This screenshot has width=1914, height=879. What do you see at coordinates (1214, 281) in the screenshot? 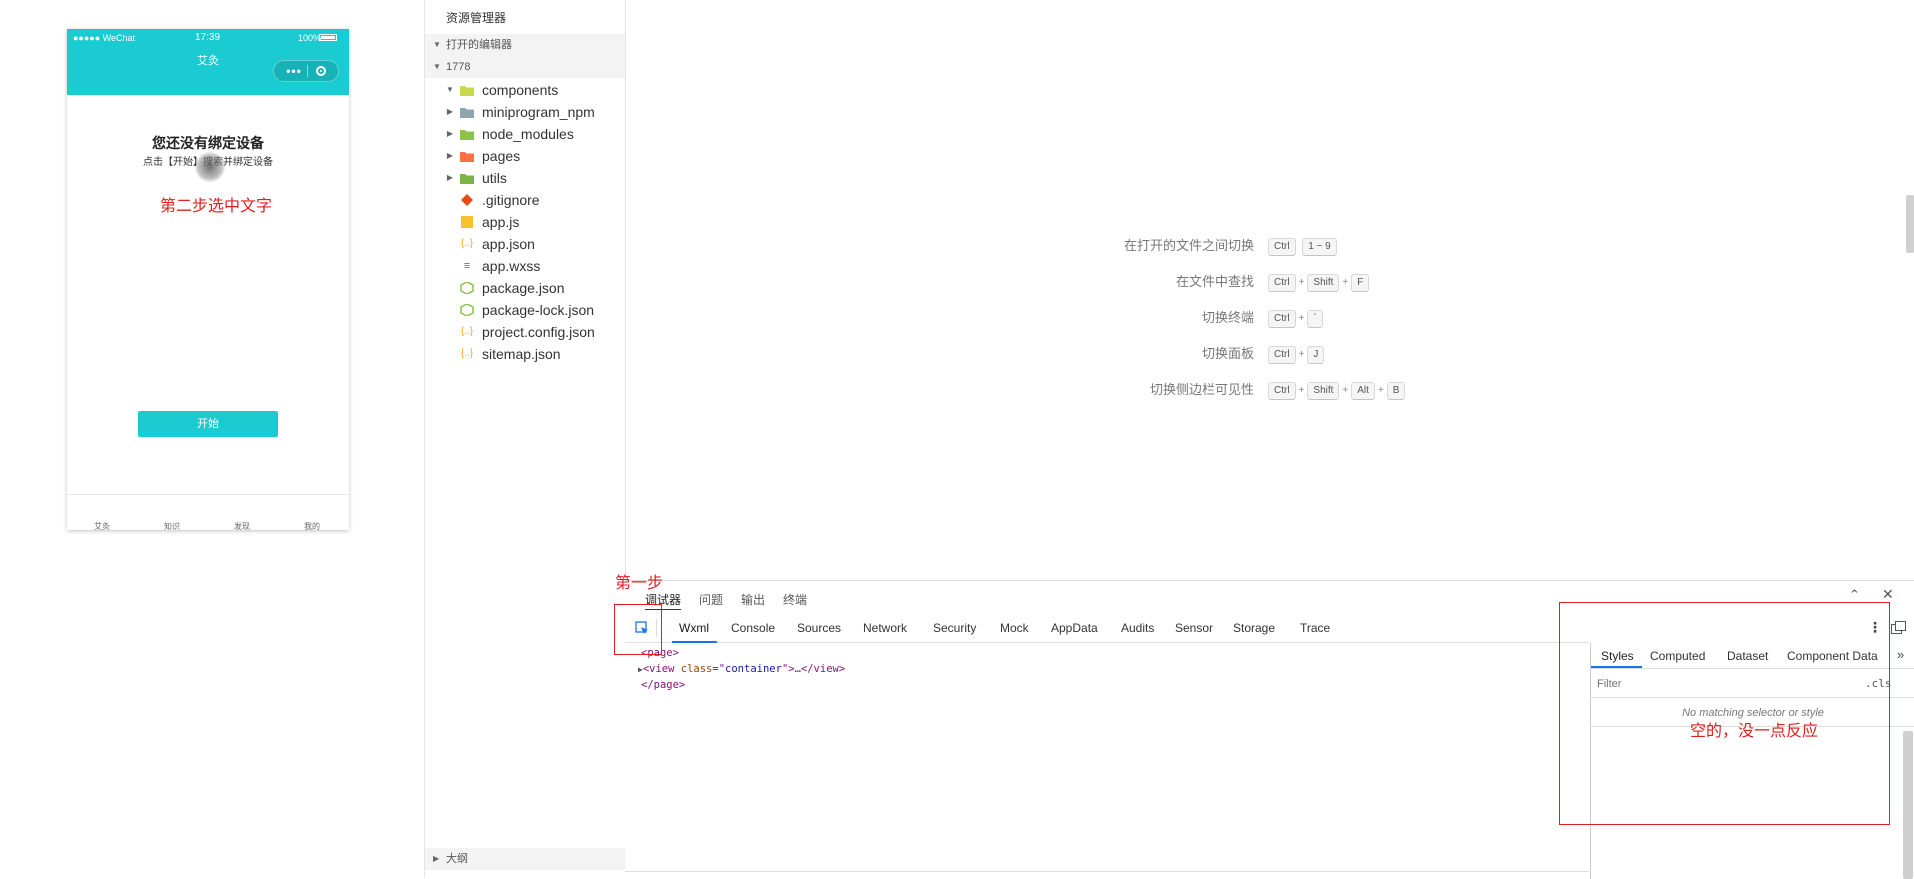
I see `shortcut-label: 在文件中查找` at bounding box center [1214, 281].